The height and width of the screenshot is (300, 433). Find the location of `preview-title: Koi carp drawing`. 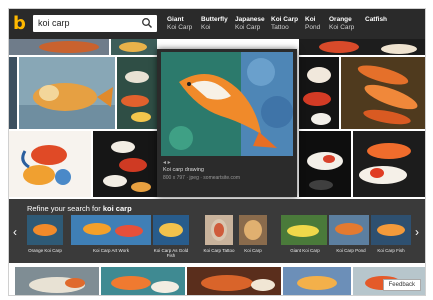

preview-title: Koi carp drawing is located at coordinates (183, 170).